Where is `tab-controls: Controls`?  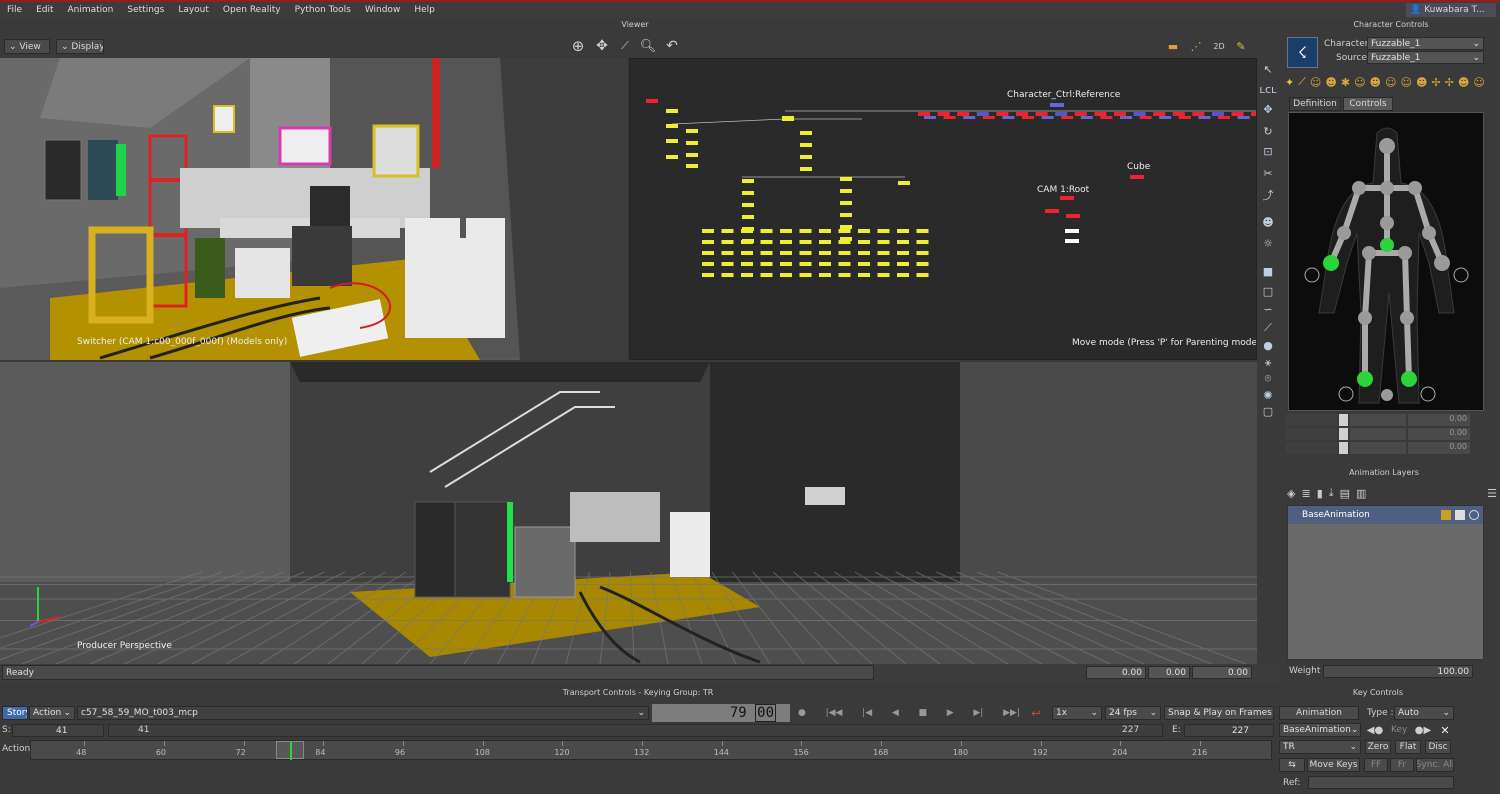 tab-controls: Controls is located at coordinates (1368, 104).